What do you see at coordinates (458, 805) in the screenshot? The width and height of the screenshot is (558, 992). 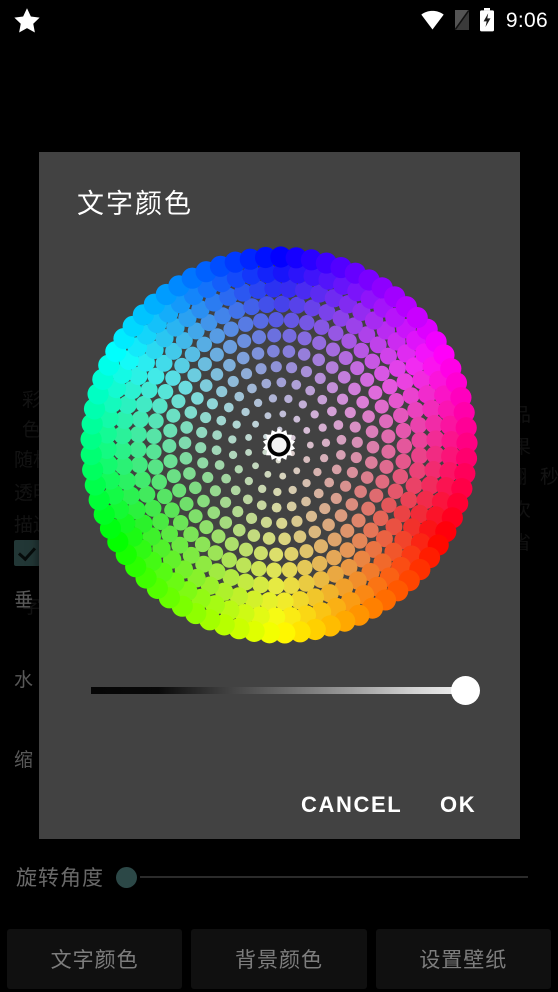 I see `ok-button: OK` at bounding box center [458, 805].